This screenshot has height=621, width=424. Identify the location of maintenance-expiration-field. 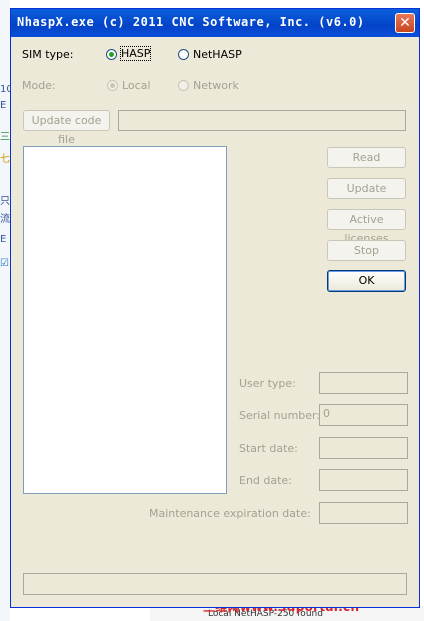
(363, 513).